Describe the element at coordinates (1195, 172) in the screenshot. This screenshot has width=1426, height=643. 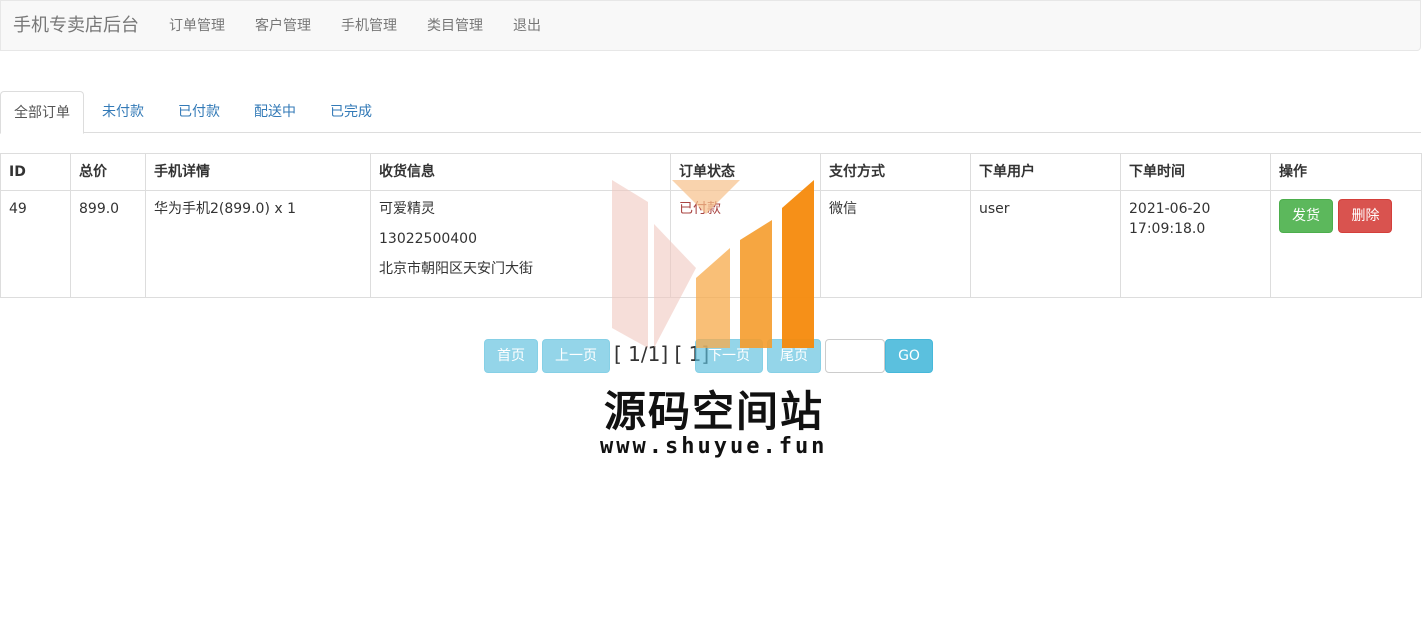
I see `header-order-time: 下单时间` at that location.